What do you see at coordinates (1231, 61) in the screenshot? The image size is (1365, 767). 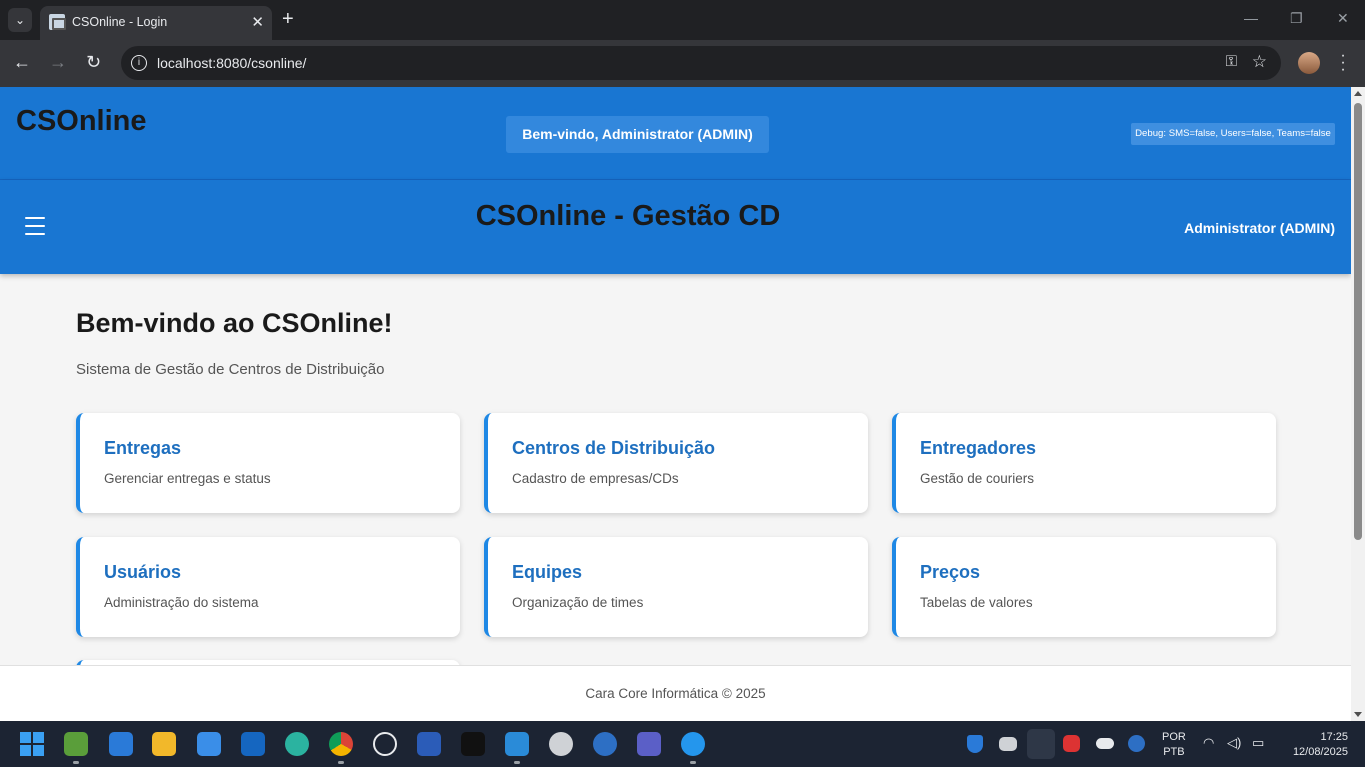 I see `password-key-icon: ⚿` at bounding box center [1231, 61].